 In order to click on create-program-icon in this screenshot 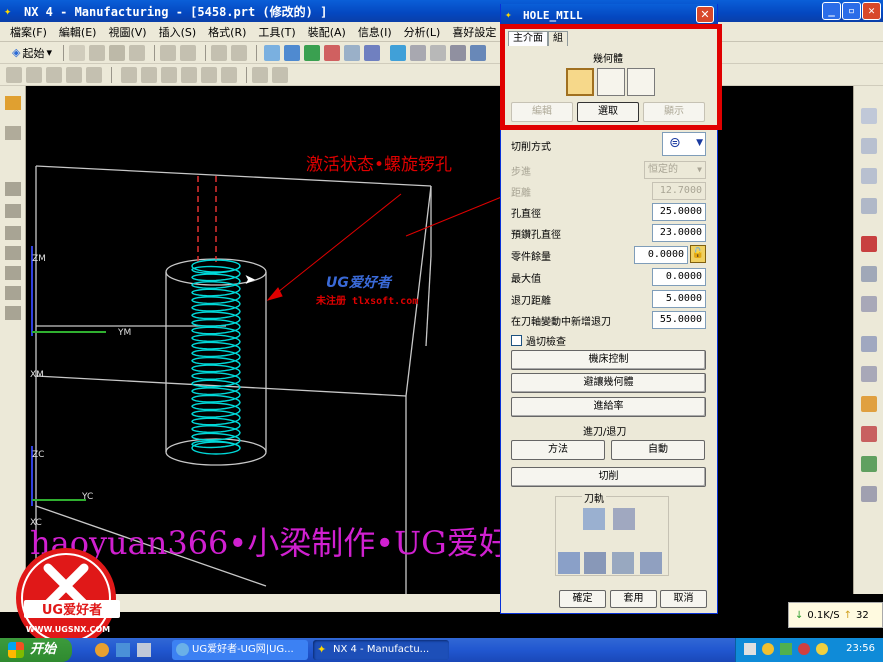, I will do `click(14, 74)`.